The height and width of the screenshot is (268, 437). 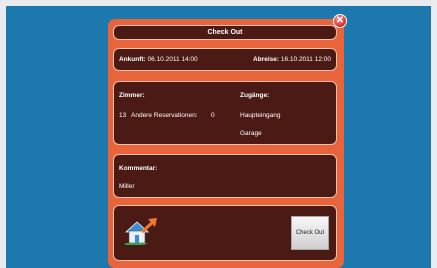 What do you see at coordinates (141, 231) in the screenshot?
I see `house-exit-icon` at bounding box center [141, 231].